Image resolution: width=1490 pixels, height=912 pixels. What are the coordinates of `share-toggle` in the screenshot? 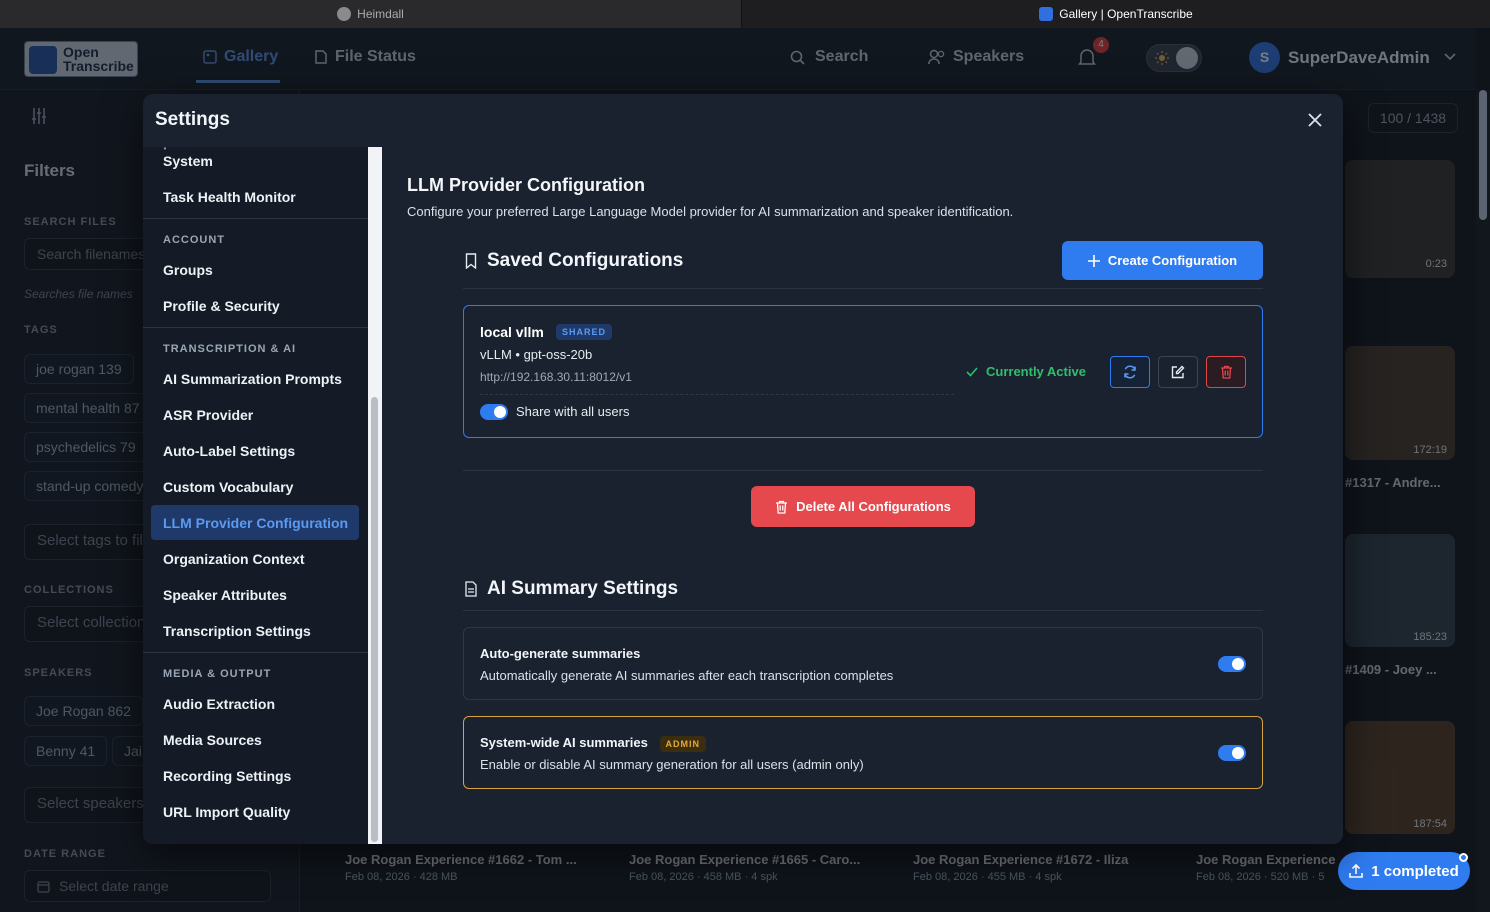 It's located at (494, 412).